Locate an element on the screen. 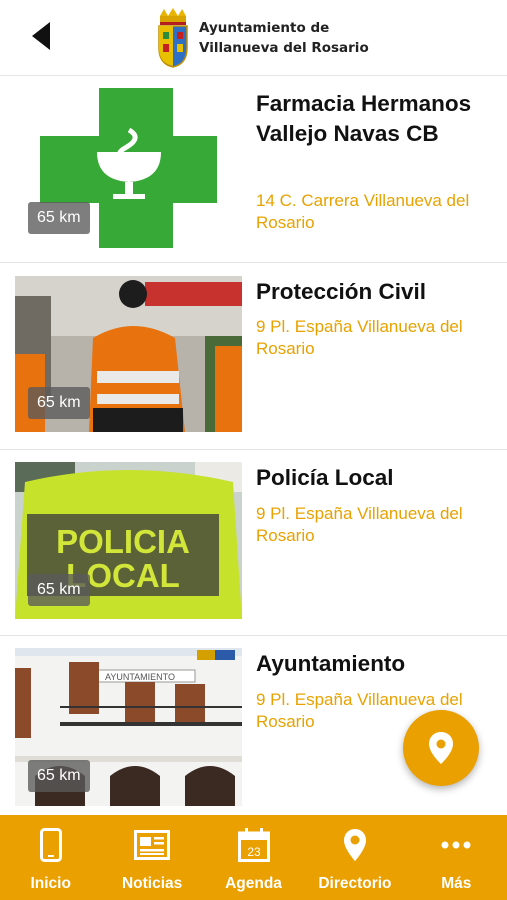 Image resolution: width=507 pixels, height=900 pixels. item-title: Ayuntamiento is located at coordinates (331, 663).